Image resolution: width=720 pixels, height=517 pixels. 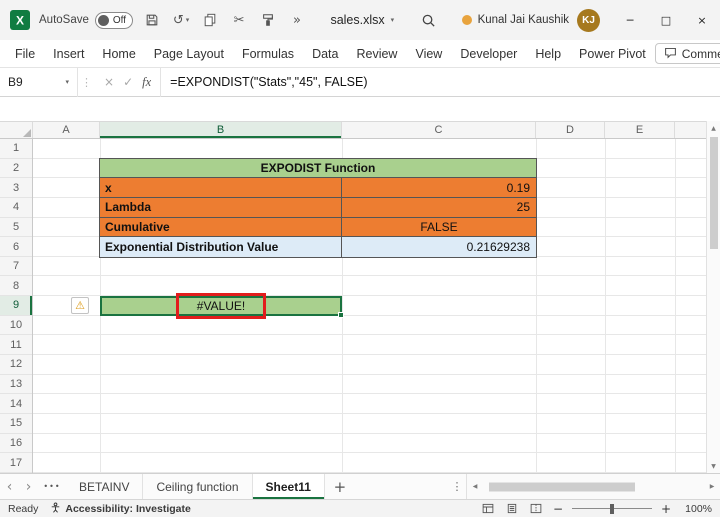 What do you see at coordinates (439, 187) in the screenshot?
I see `cell-c3-value: 0.19` at bounding box center [439, 187].